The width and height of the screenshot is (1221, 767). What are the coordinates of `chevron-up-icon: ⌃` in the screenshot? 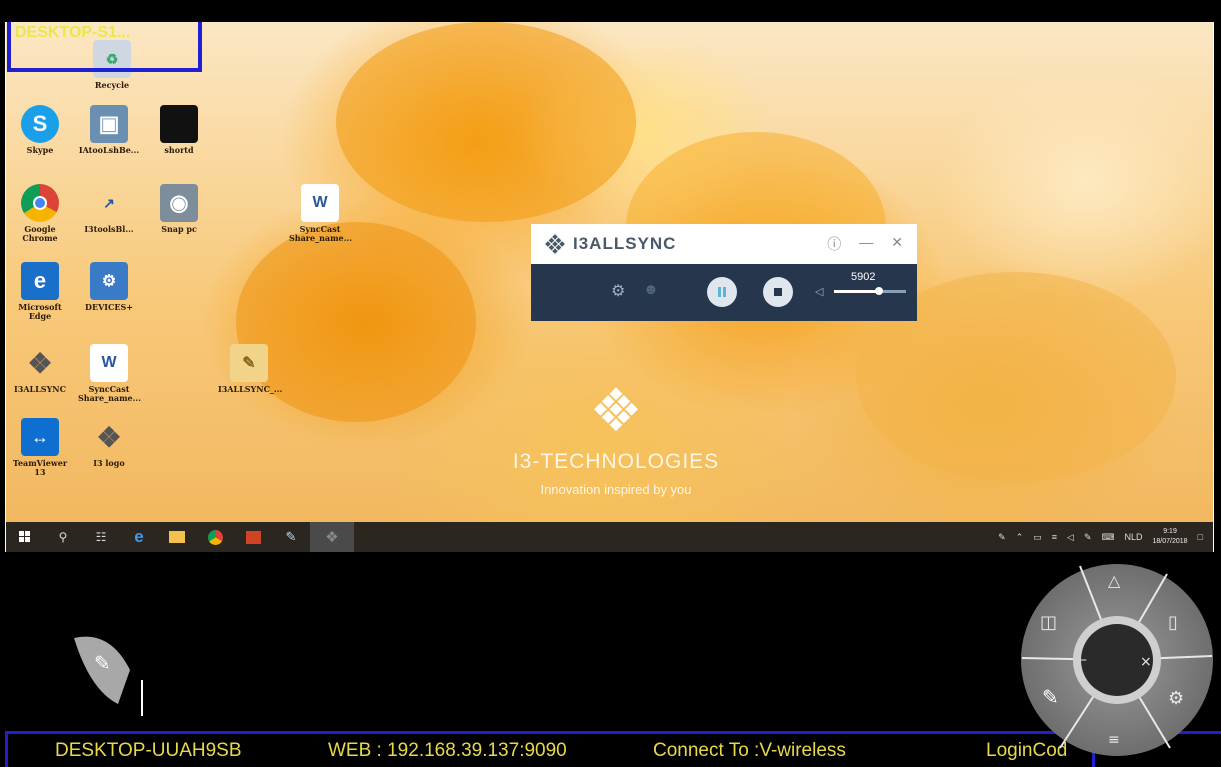 It's located at (1020, 537).